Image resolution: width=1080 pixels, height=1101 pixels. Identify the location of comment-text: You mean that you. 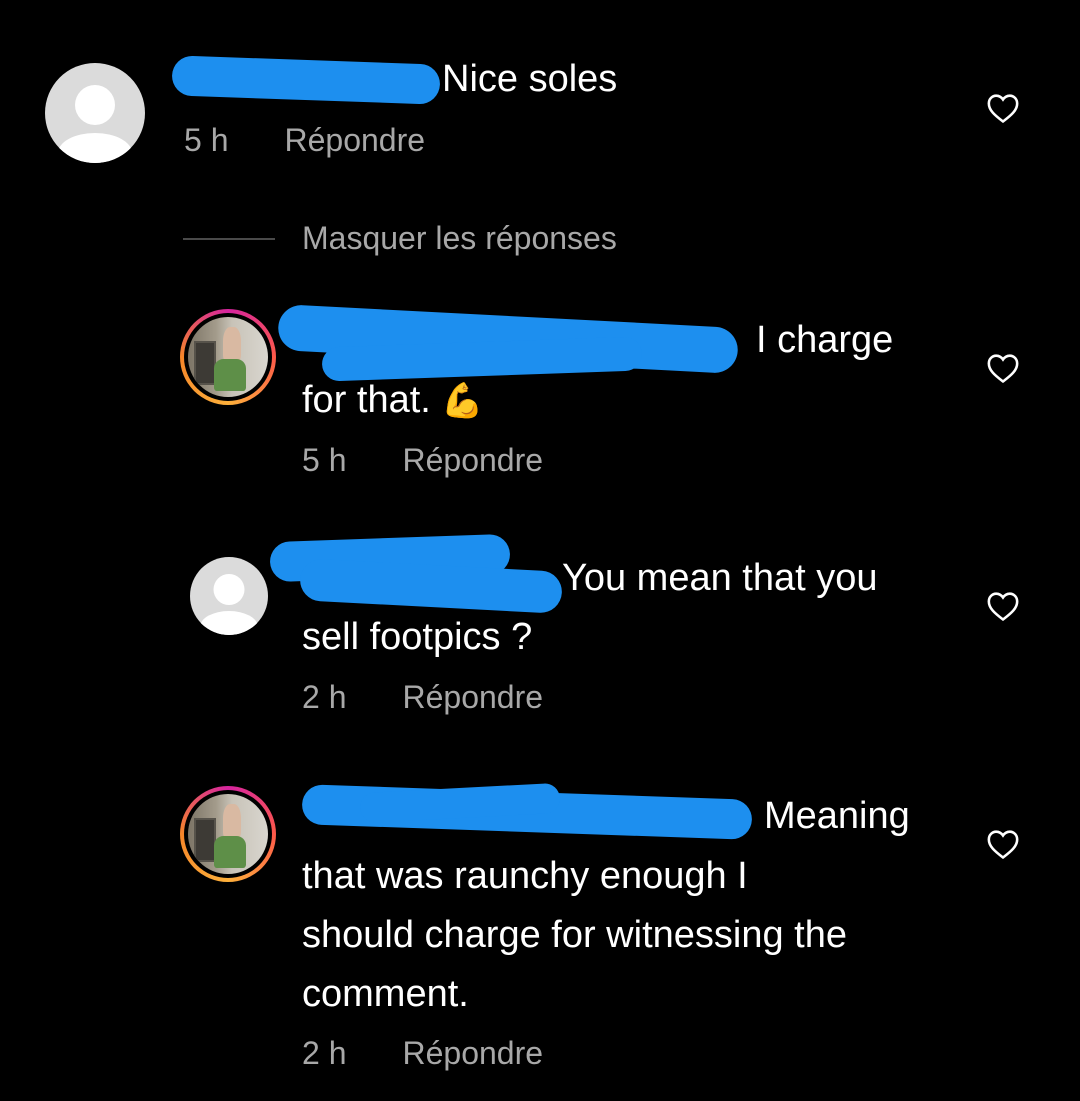
(720, 578).